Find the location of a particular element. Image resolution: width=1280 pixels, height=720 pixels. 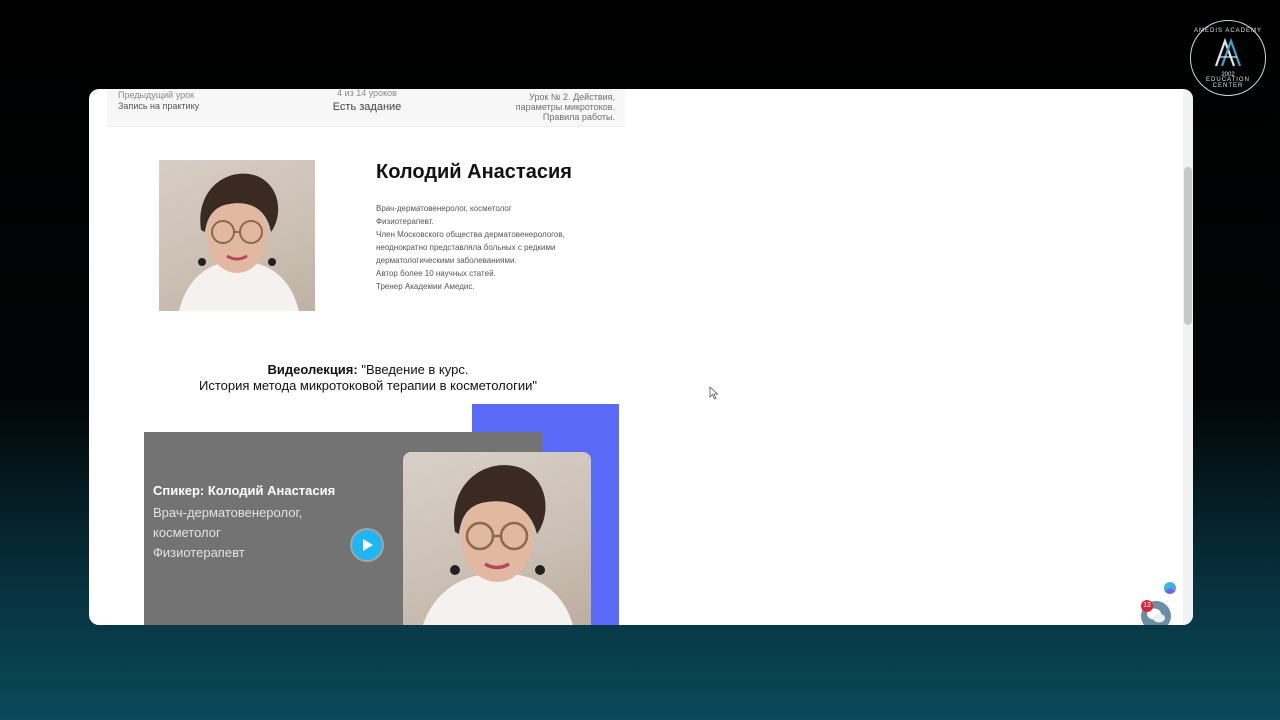

next-lesson-line: Правила работы. is located at coordinates (578, 117).